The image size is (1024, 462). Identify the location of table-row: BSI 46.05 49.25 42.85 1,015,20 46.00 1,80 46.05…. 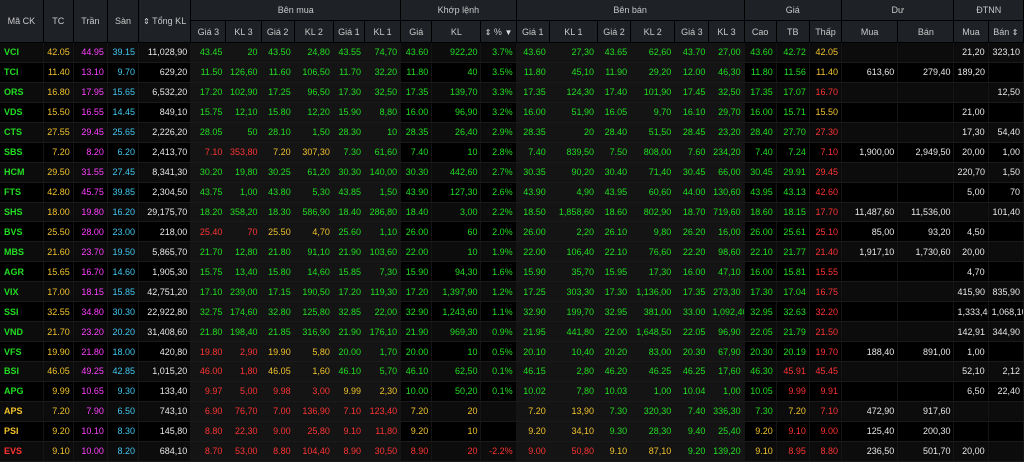
(512, 371).